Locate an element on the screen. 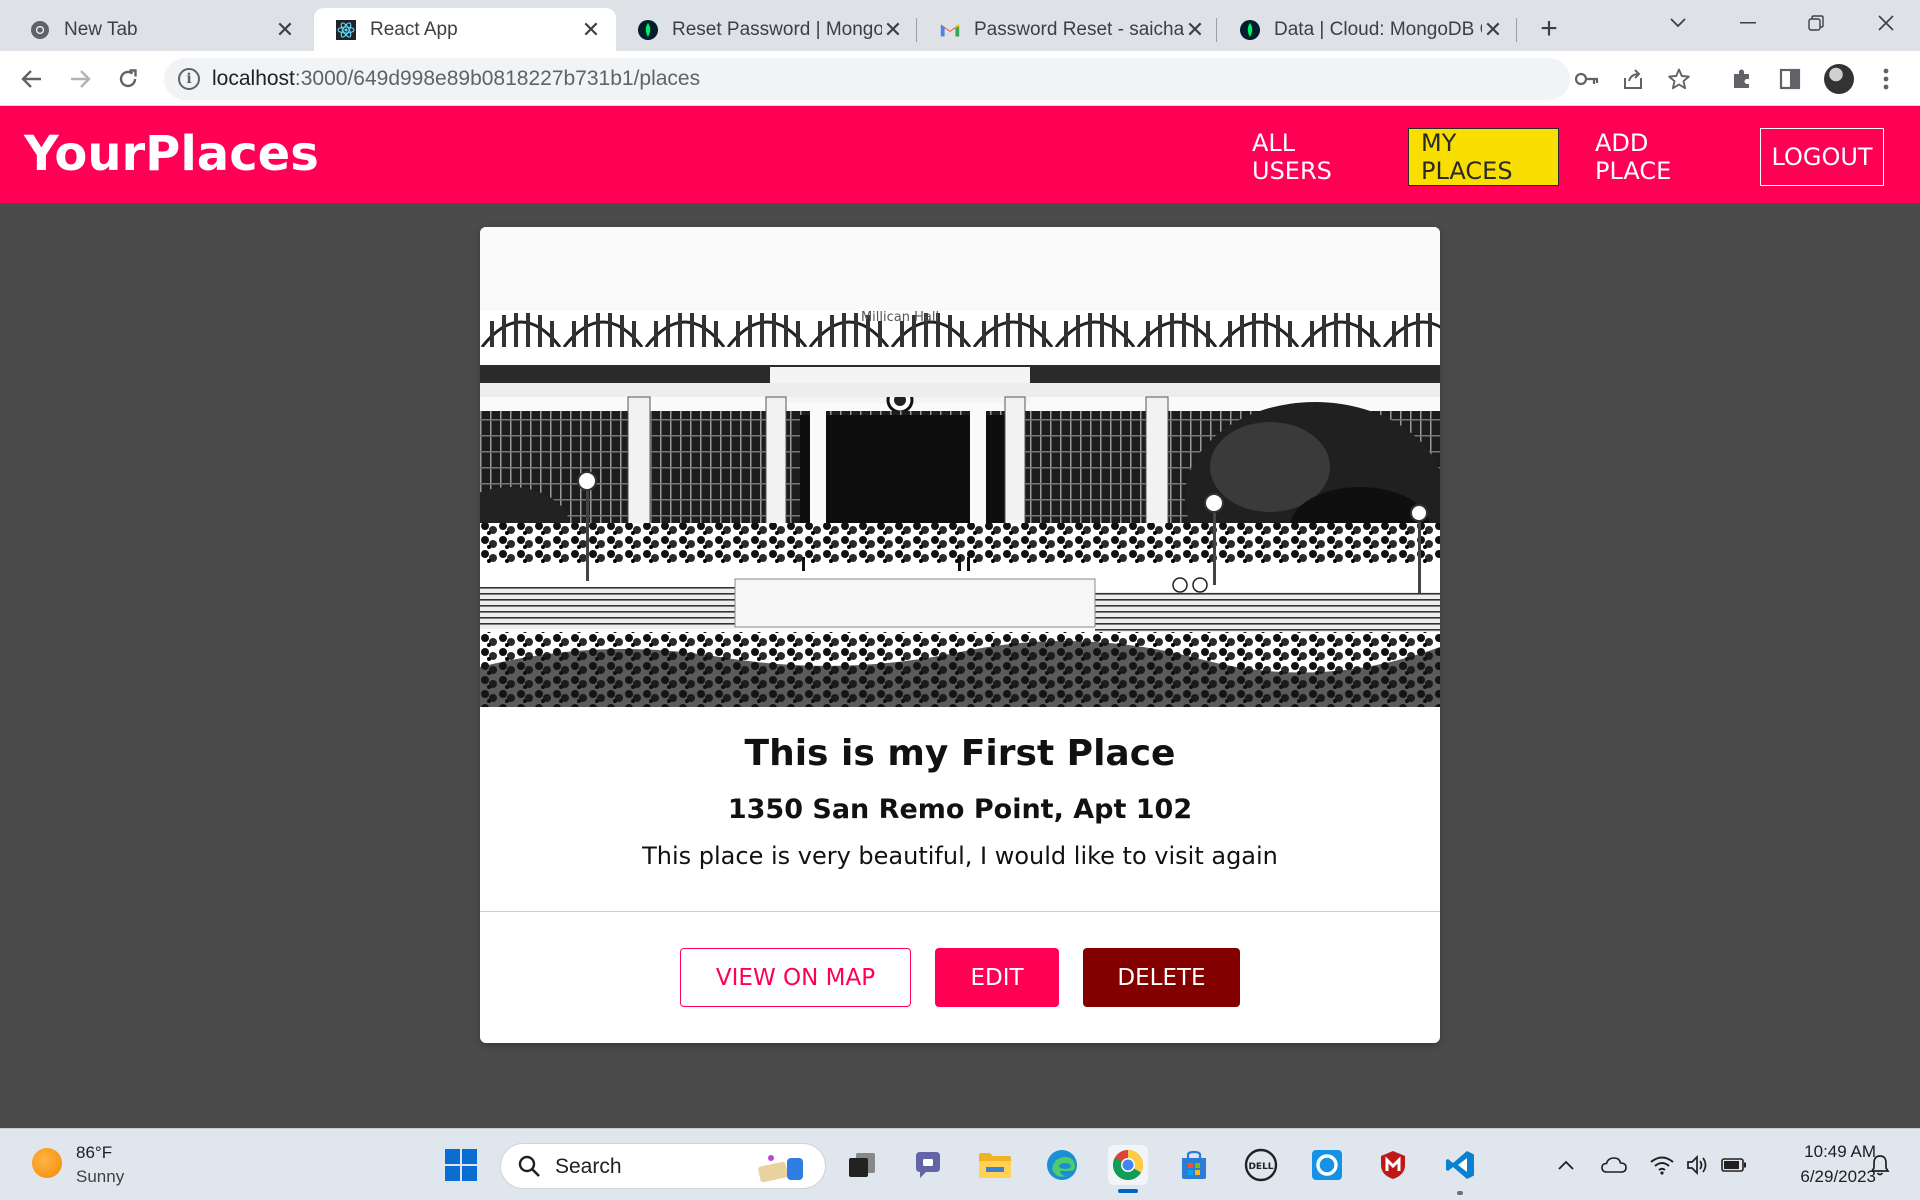 The image size is (1920, 1200). start-icon is located at coordinates (461, 1165).